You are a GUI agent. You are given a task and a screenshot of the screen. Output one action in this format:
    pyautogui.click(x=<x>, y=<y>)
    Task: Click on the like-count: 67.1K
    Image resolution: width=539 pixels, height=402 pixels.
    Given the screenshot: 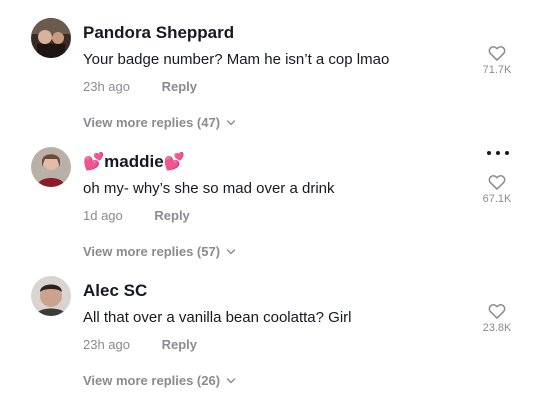 What is the action you would take?
    pyautogui.click(x=497, y=199)
    